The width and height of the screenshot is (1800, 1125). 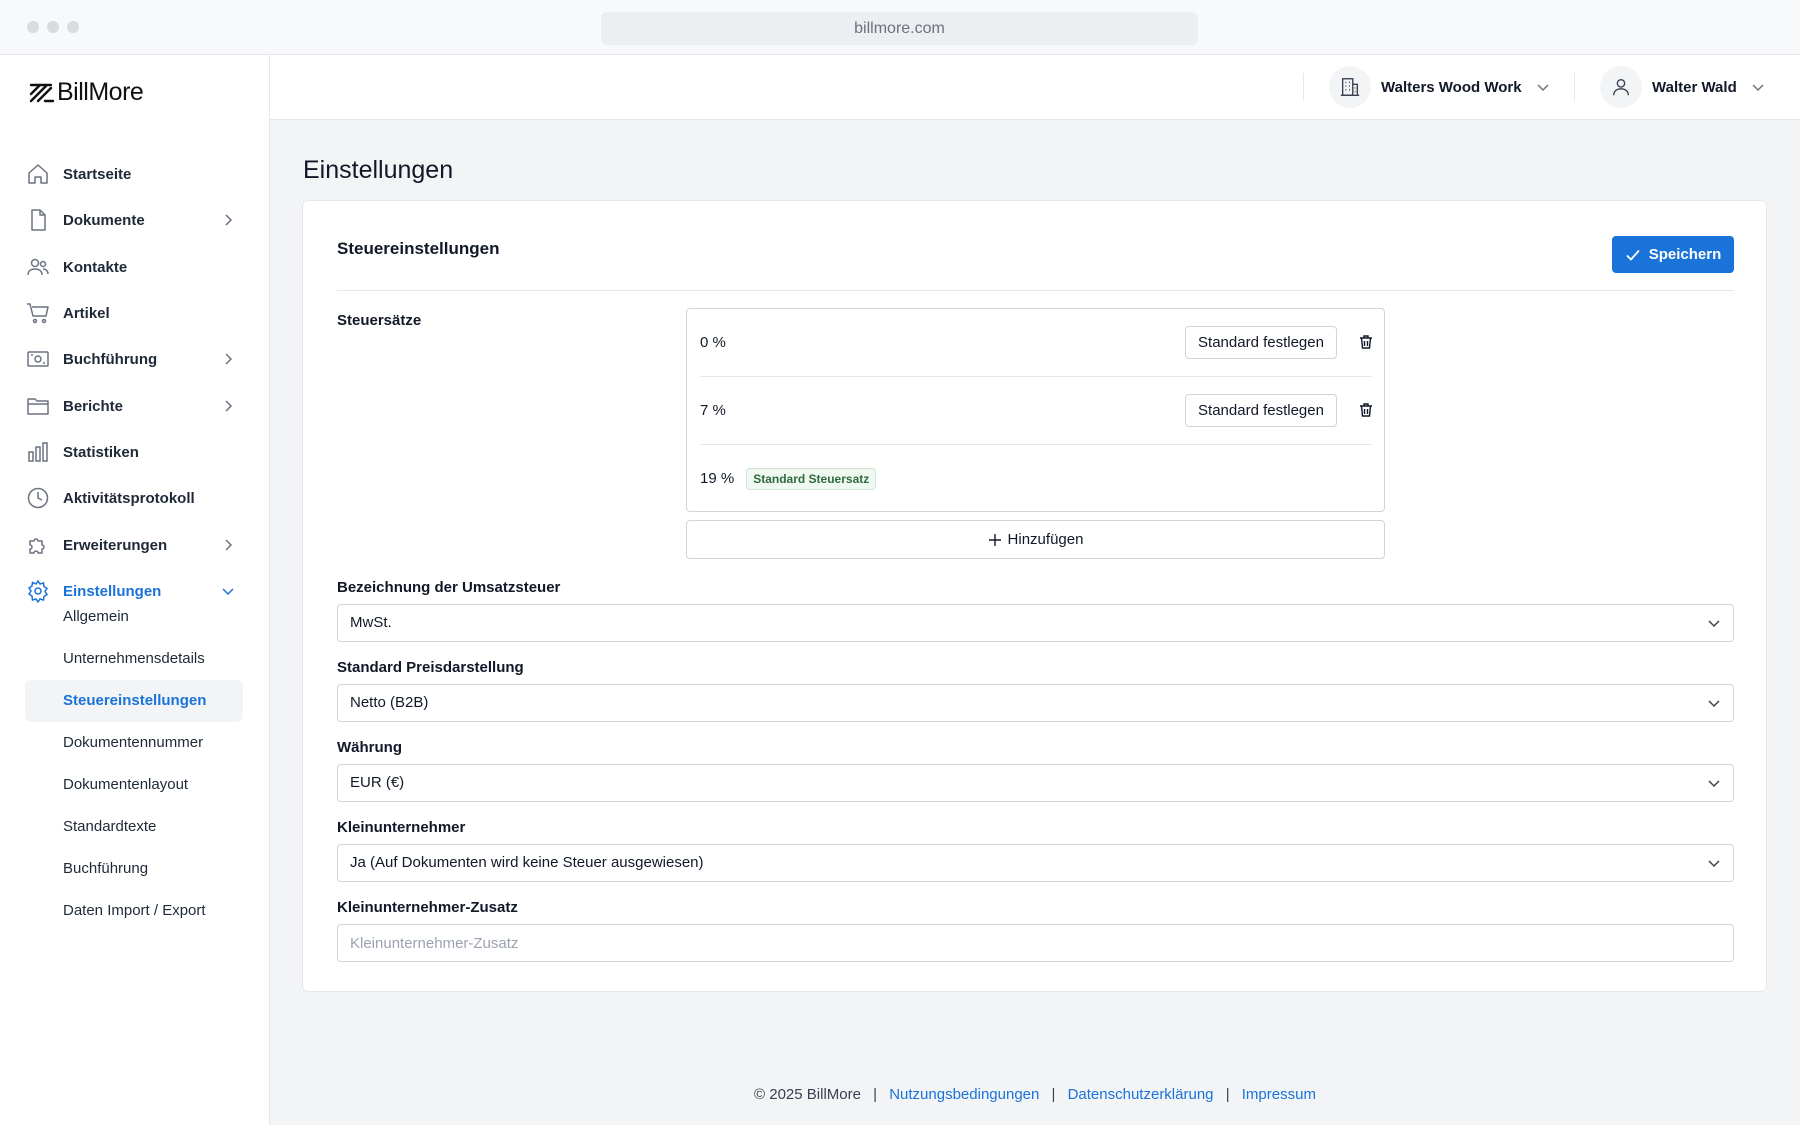 I want to click on sidebar-item-buchfuehrung: Buchführung, so click(x=134, y=359).